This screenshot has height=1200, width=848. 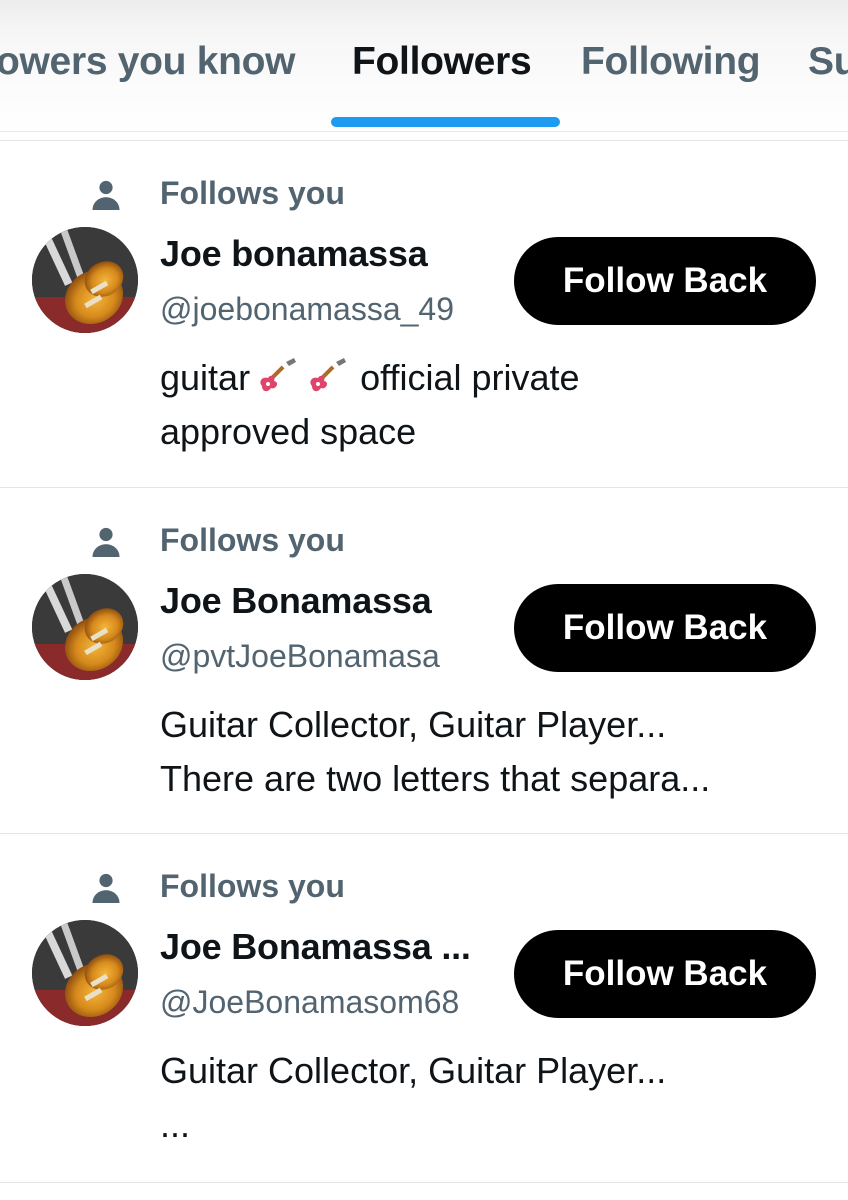 I want to click on user-handle: @joebonamassa_49, so click(x=307, y=309).